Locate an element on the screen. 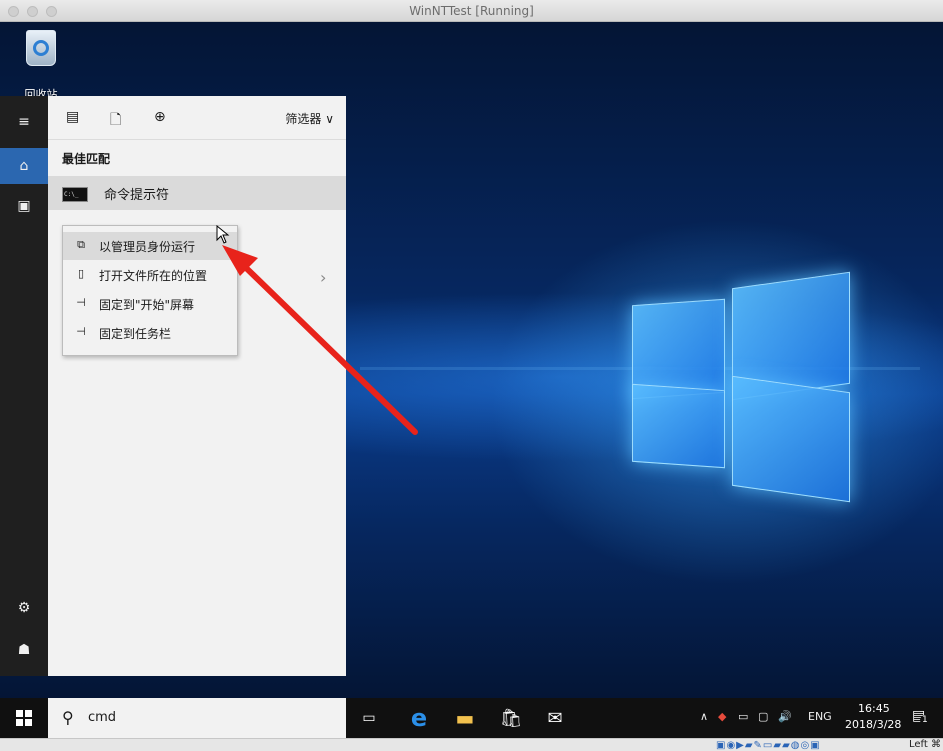 The width and height of the screenshot is (943, 751). file-explorer-button: ▬ is located at coordinates (465, 718).